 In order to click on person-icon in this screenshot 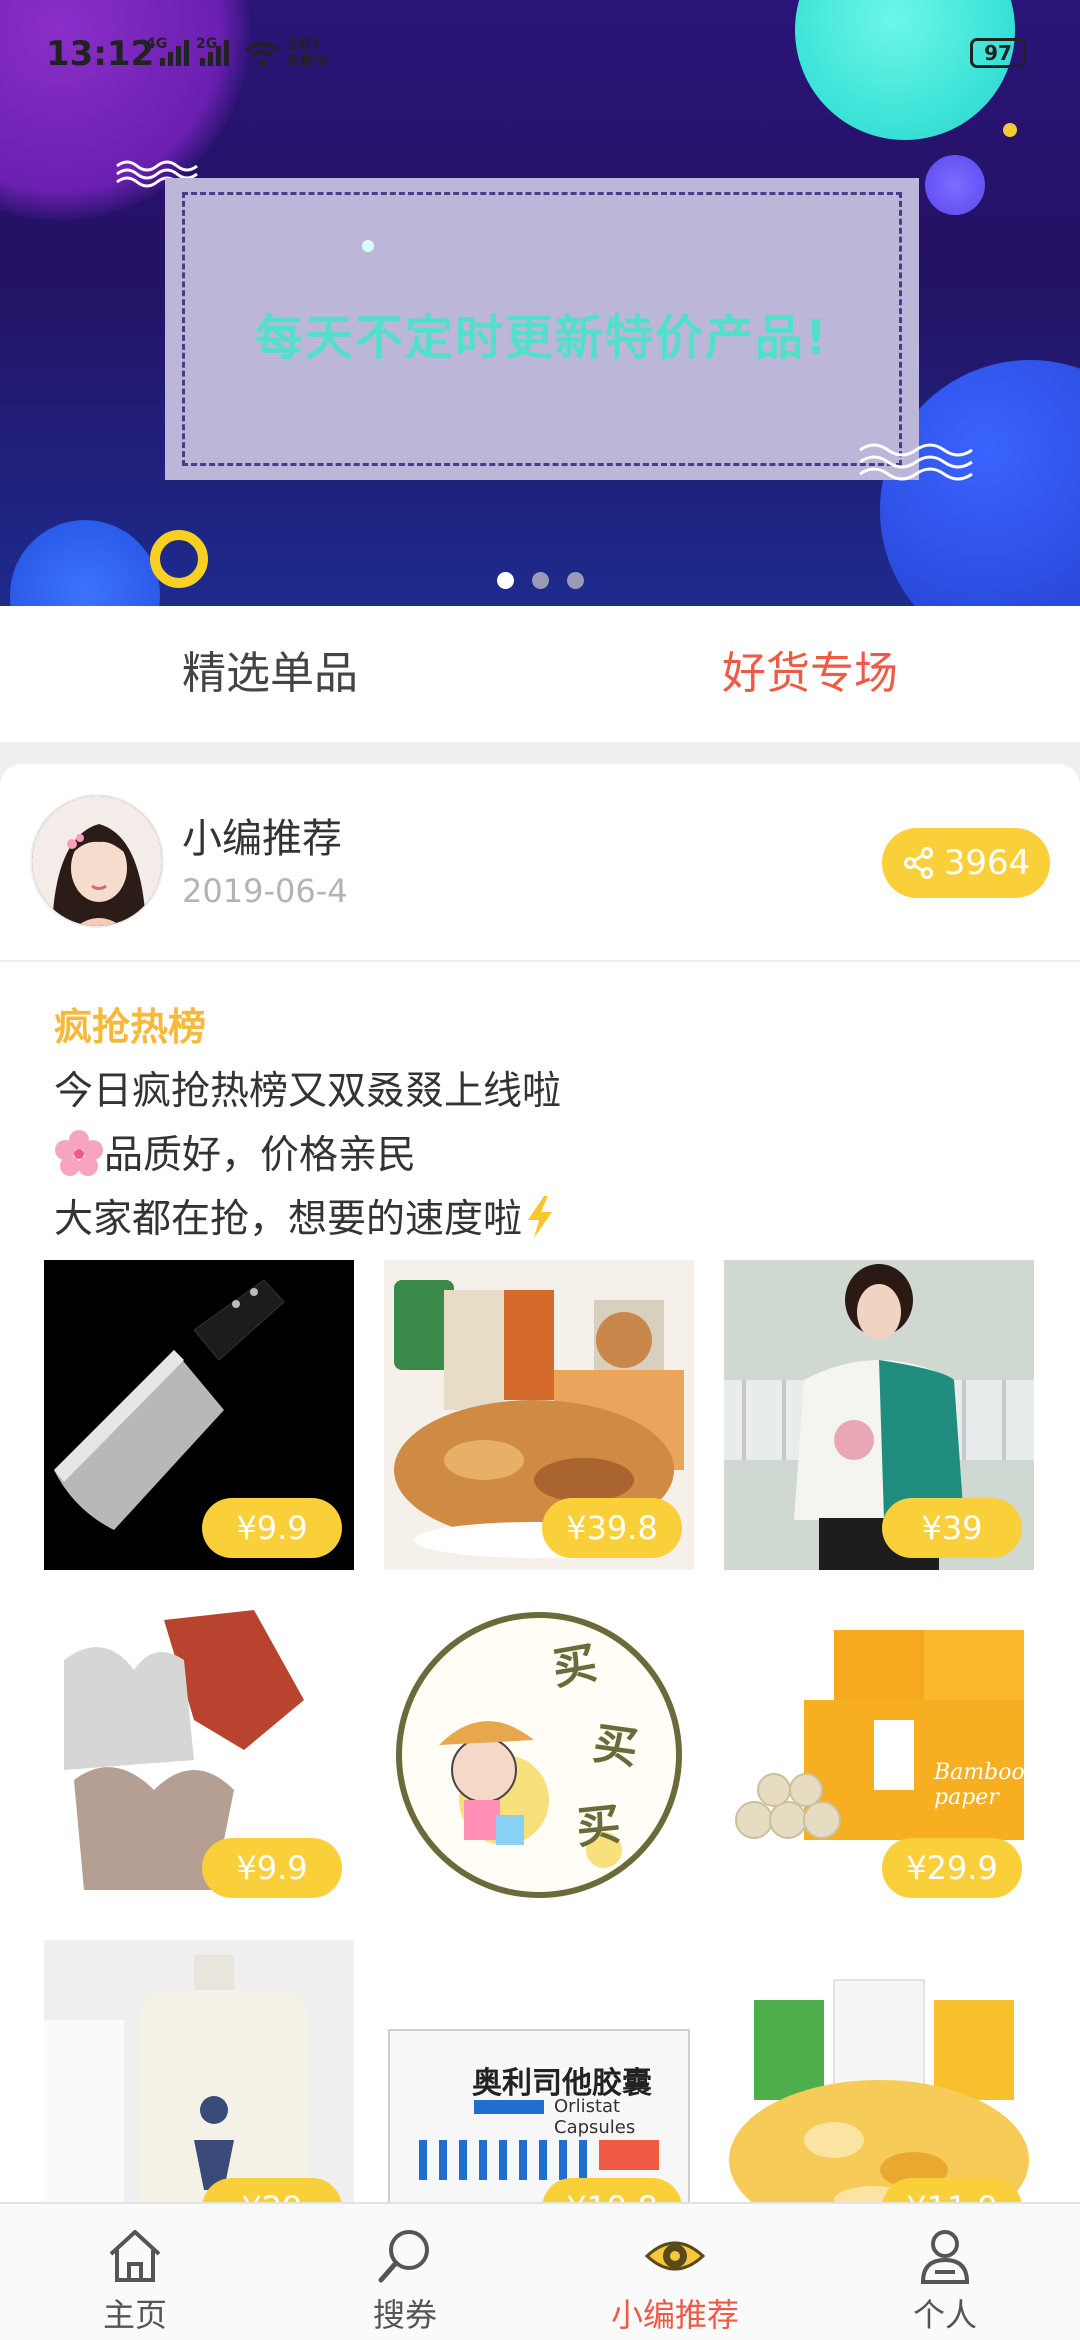, I will do `click(945, 2257)`.